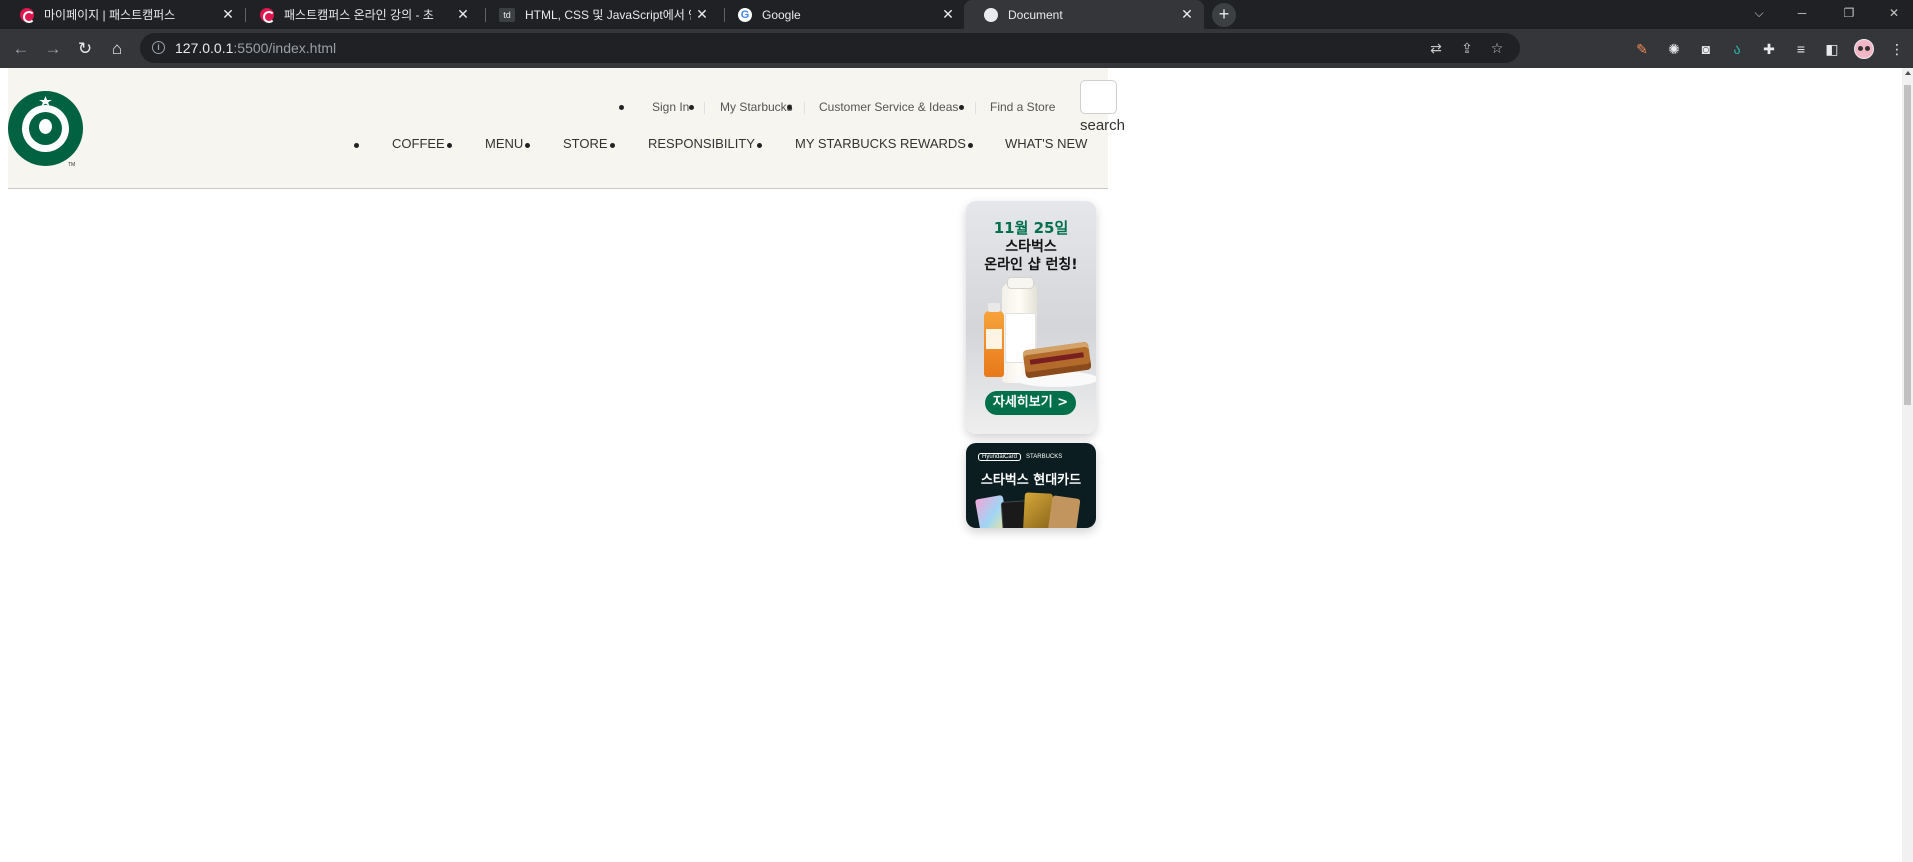 This screenshot has width=1913, height=862. I want to click on close-window-button: ✕, so click(1894, 14).